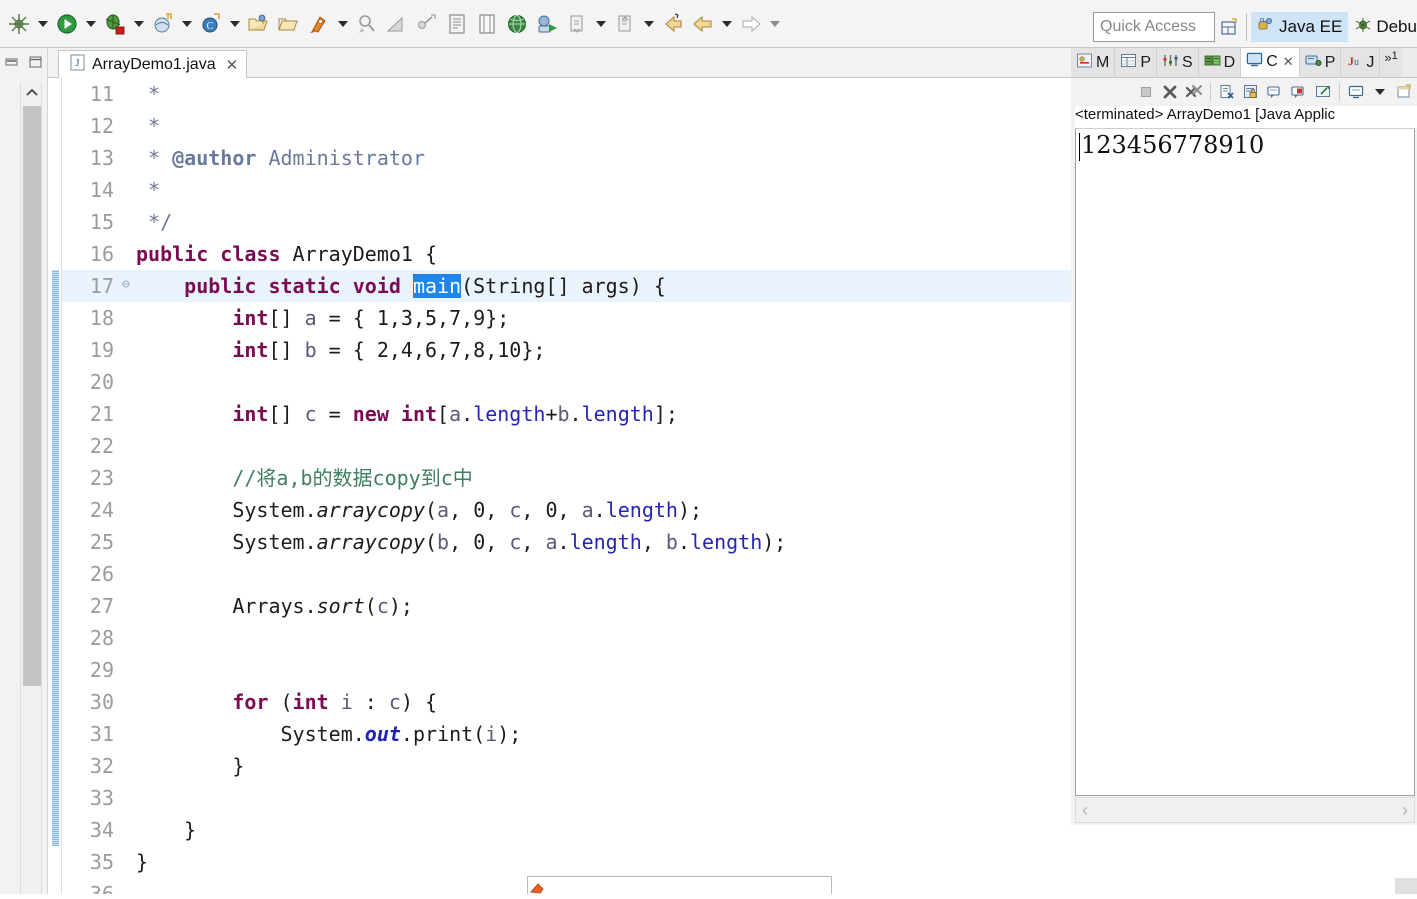 Image resolution: width=1417 pixels, height=899 pixels. I want to click on view-tab-markers: M, so click(1093, 62).